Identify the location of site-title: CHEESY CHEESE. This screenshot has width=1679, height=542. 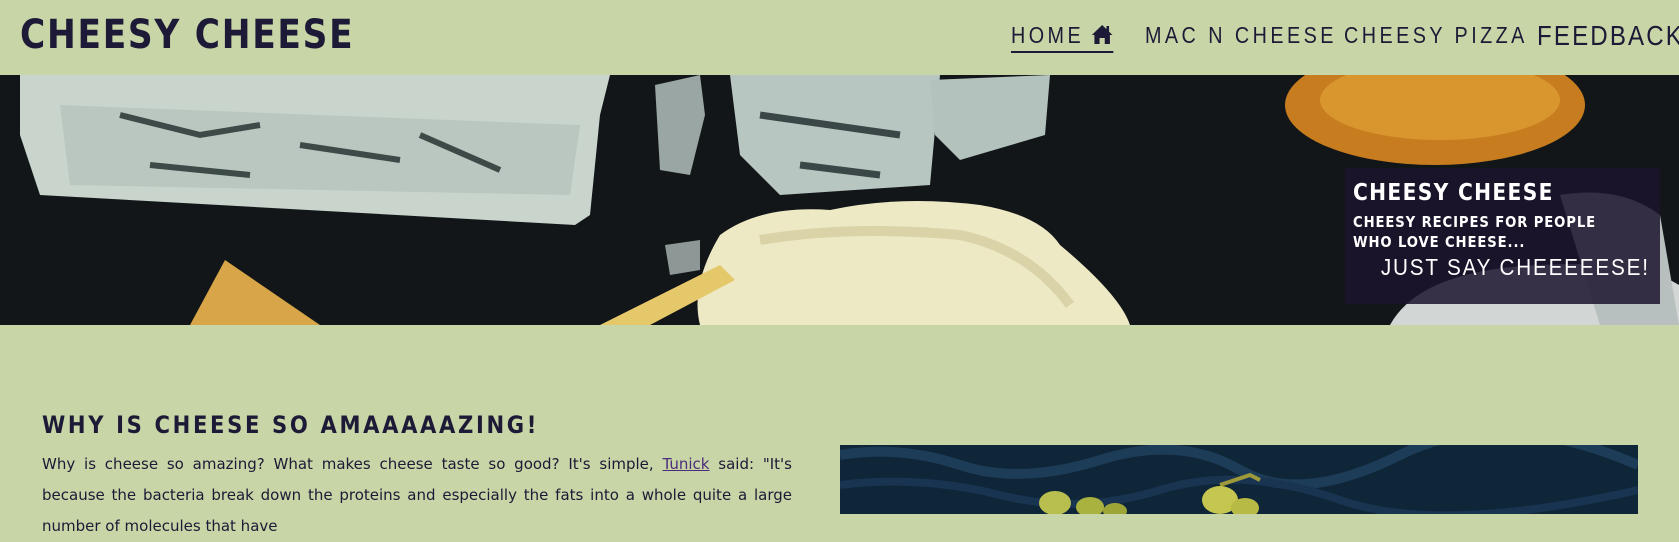
(187, 35).